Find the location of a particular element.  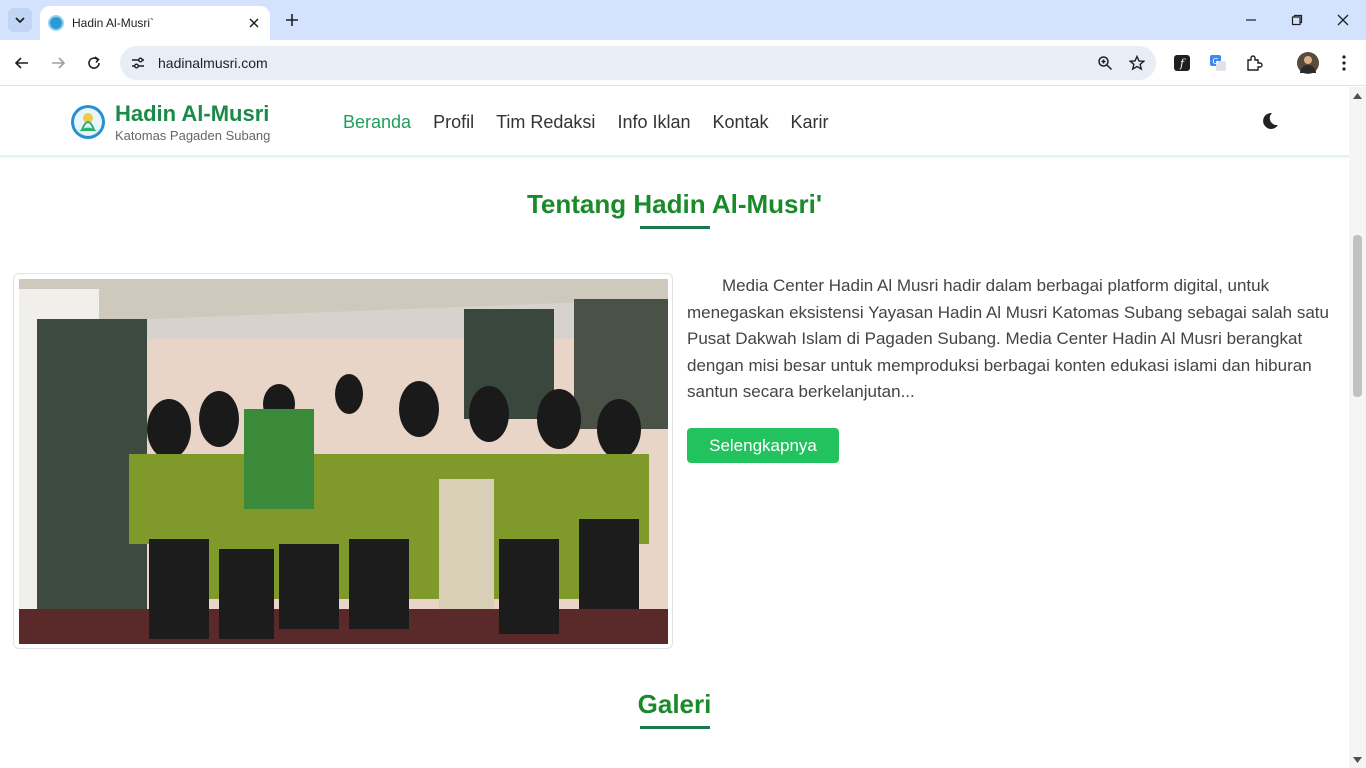

minimize-button is located at coordinates (1251, 20).